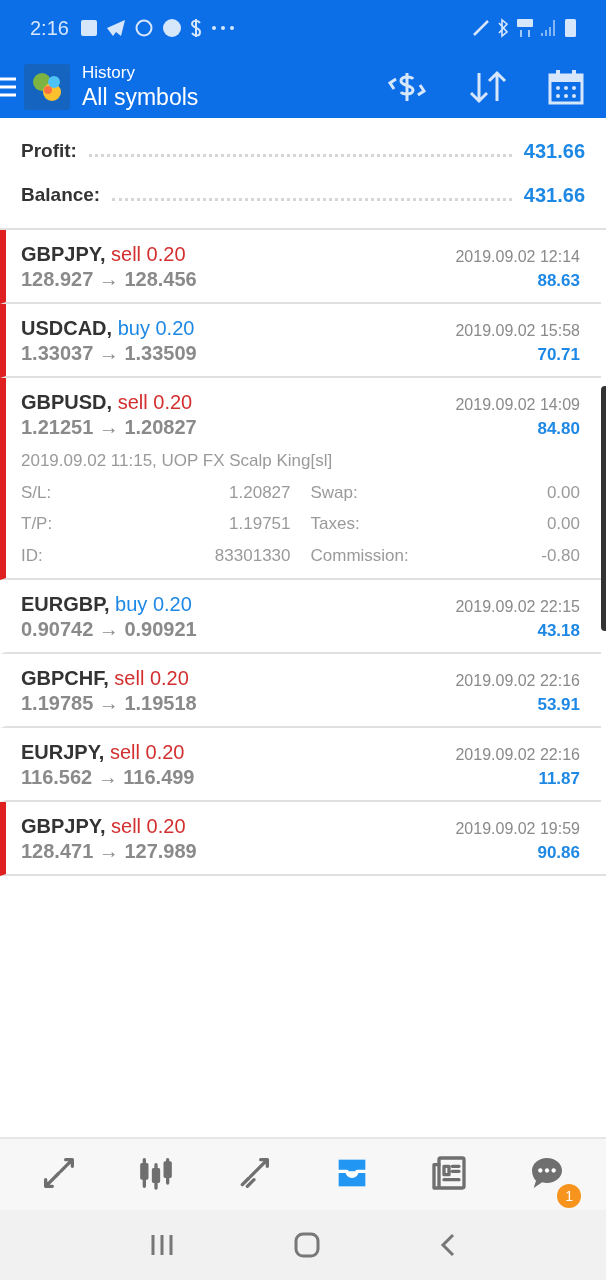 This screenshot has width=606, height=1280. Describe the element at coordinates (222, 28) in the screenshot. I see `more-icon` at that location.